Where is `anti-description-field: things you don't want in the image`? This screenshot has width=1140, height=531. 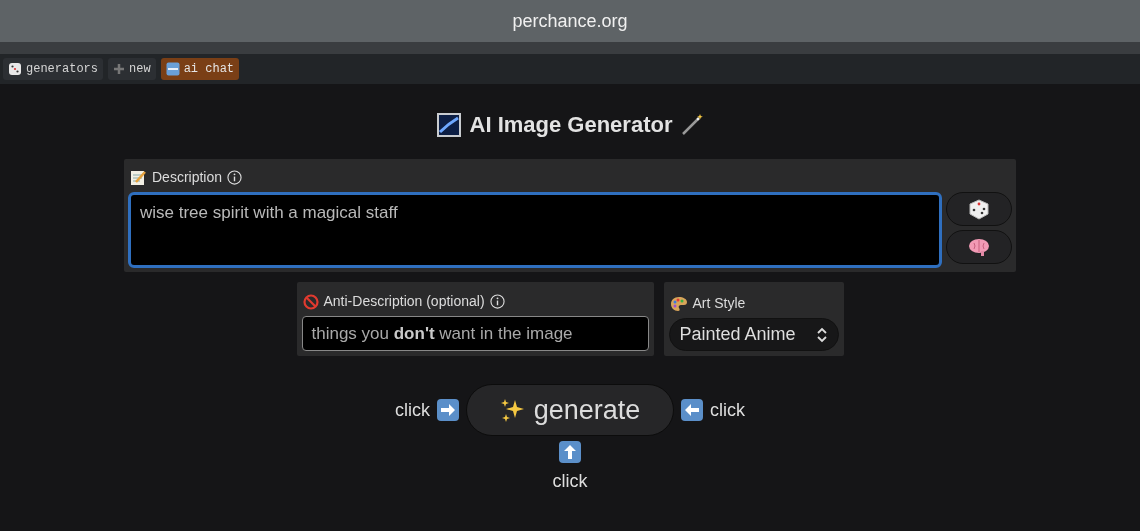 anti-description-field: things you don't want in the image is located at coordinates (475, 333).